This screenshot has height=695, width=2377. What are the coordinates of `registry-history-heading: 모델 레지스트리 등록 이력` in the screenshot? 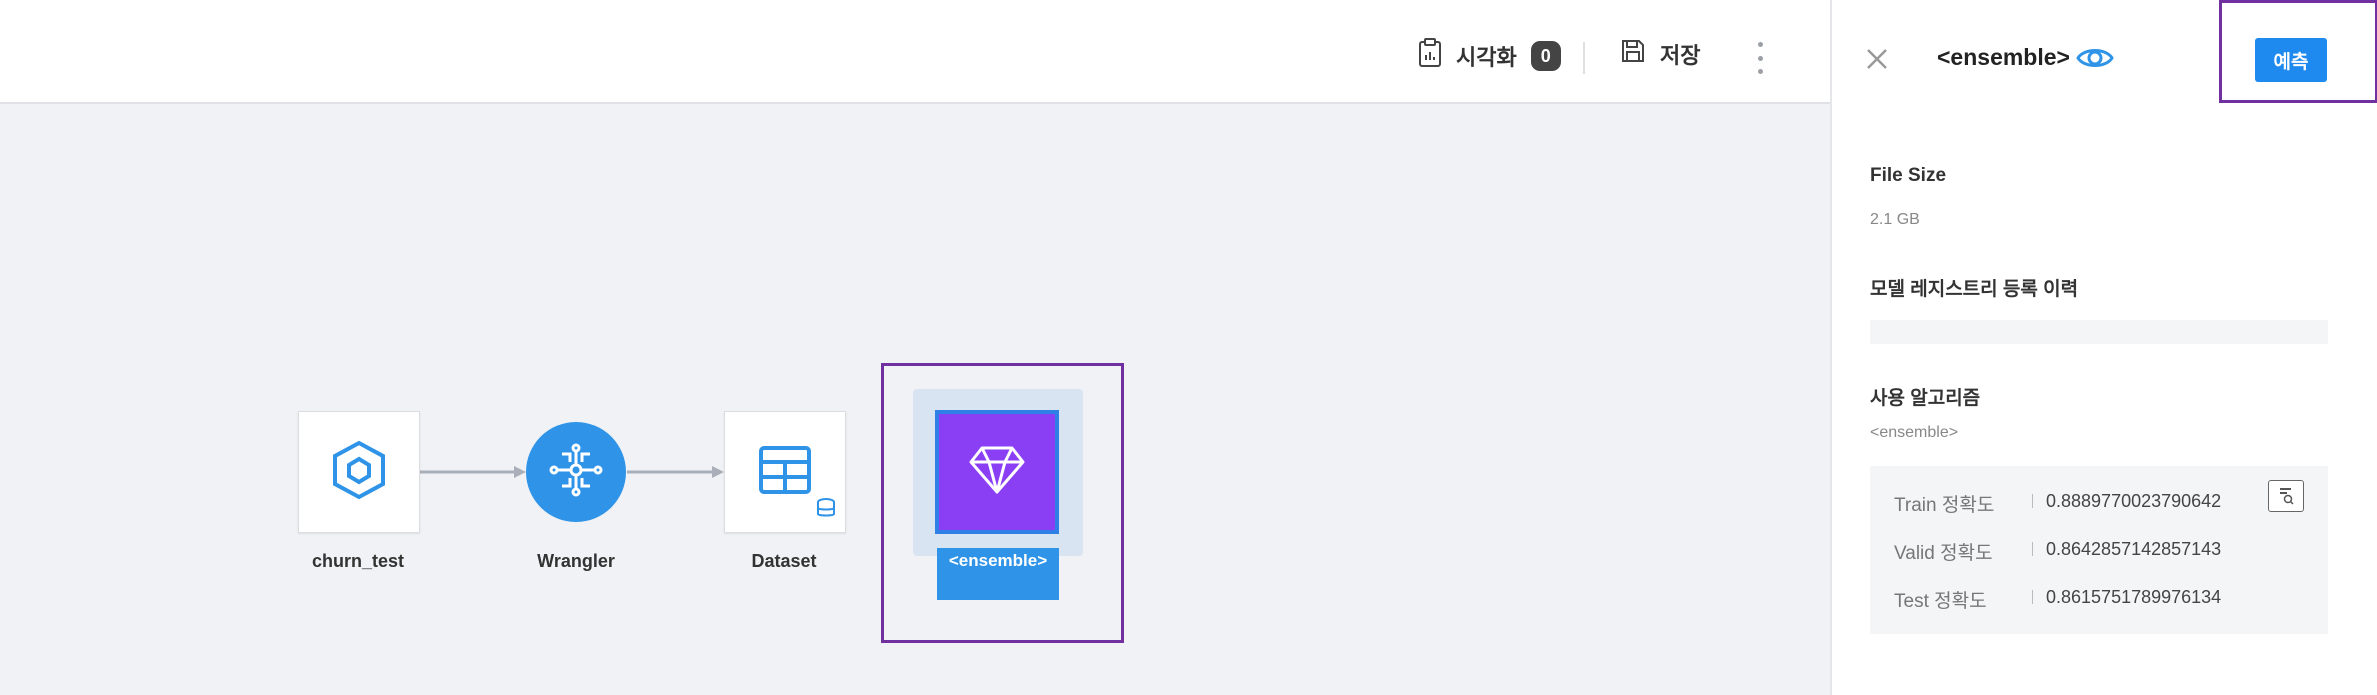 It's located at (1974, 289).